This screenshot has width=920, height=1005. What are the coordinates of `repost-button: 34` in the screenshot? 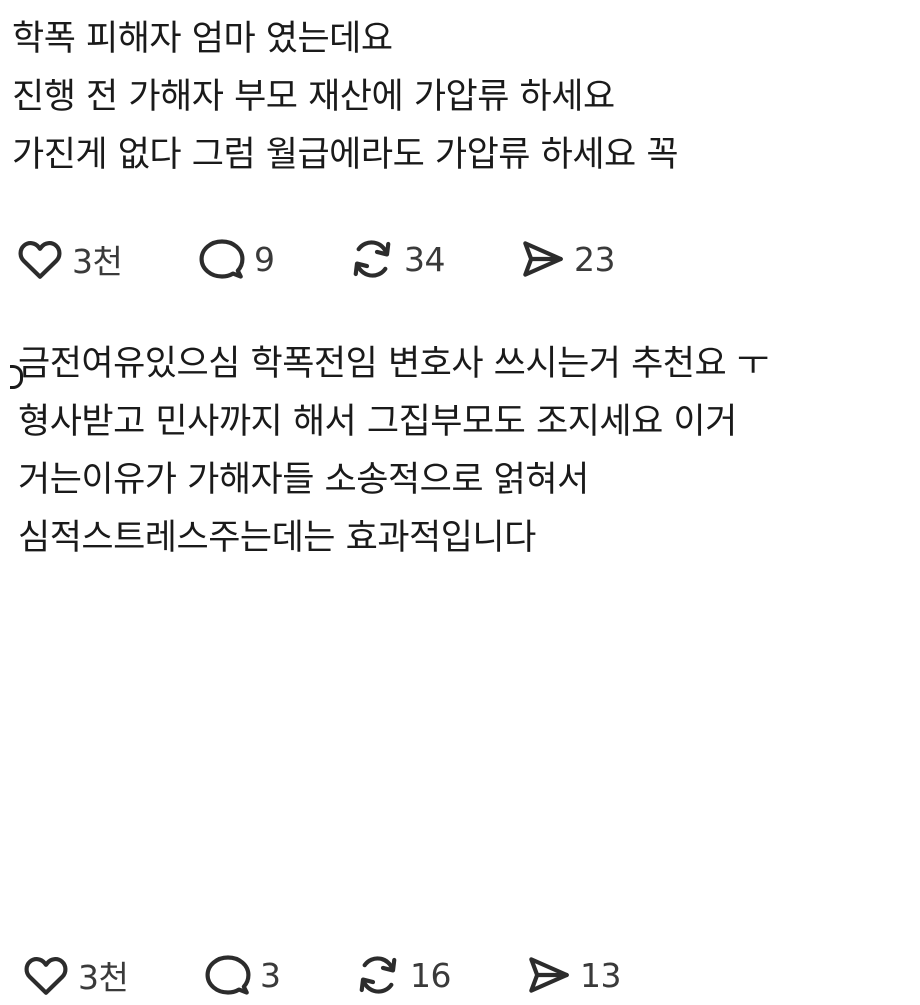 It's located at (429, 259).